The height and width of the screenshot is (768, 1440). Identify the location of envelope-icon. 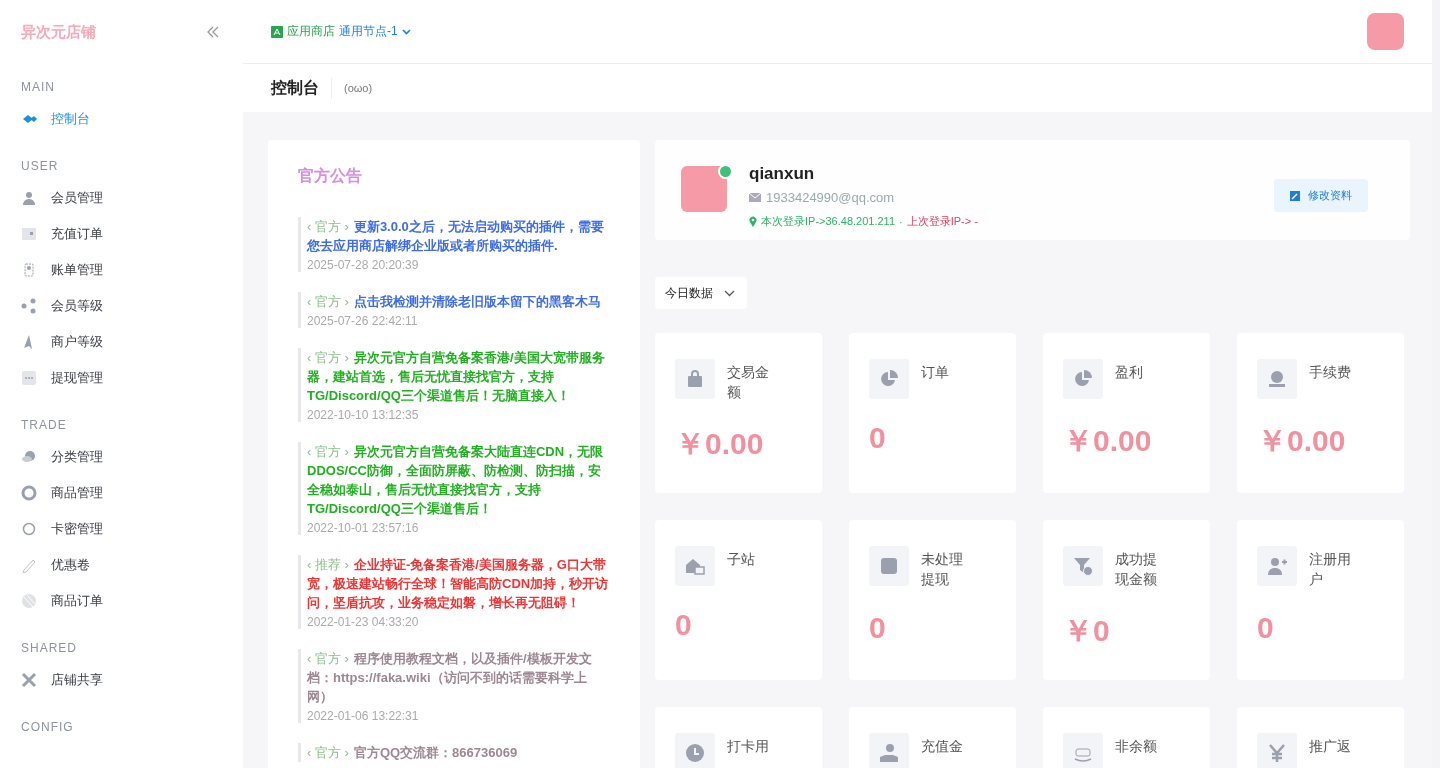
(755, 197).